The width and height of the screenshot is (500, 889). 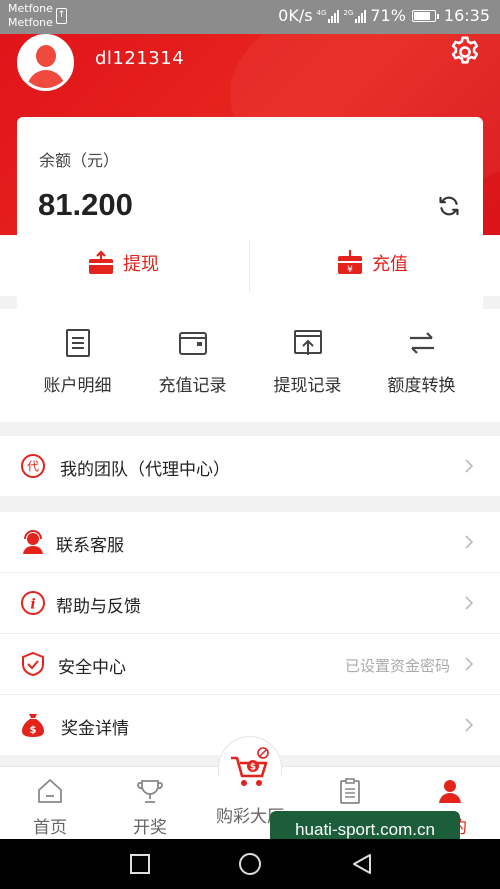 I want to click on user-avatar-icon, so click(x=45, y=62).